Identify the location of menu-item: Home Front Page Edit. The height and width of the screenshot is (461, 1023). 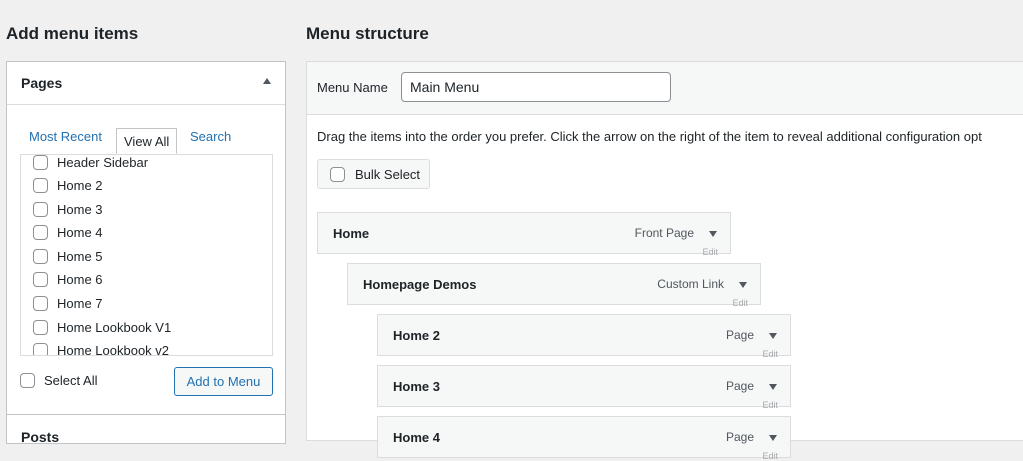
(524, 234).